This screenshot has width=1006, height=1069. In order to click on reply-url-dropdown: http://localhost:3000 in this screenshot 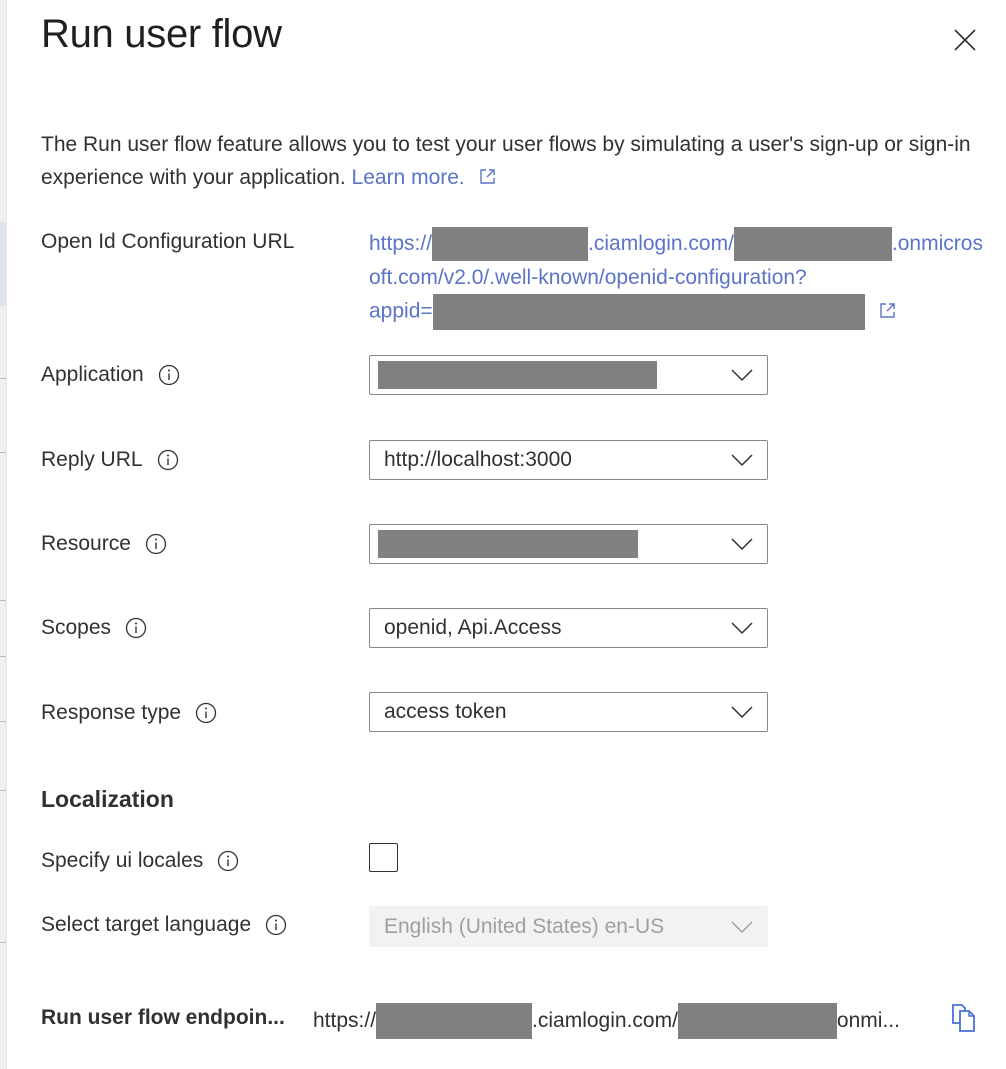, I will do `click(568, 460)`.